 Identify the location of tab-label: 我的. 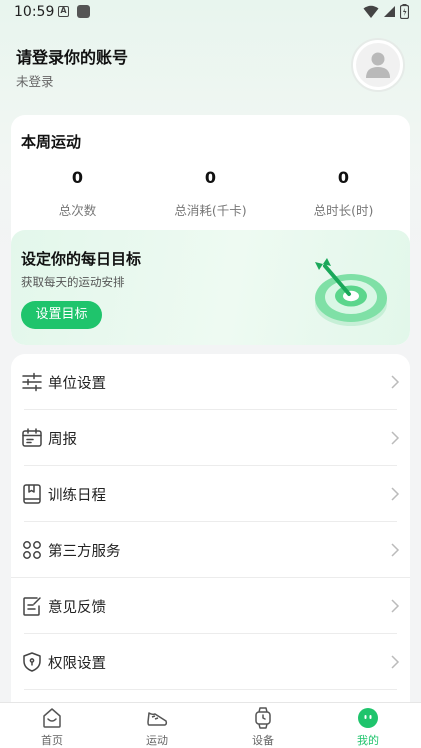
(368, 740).